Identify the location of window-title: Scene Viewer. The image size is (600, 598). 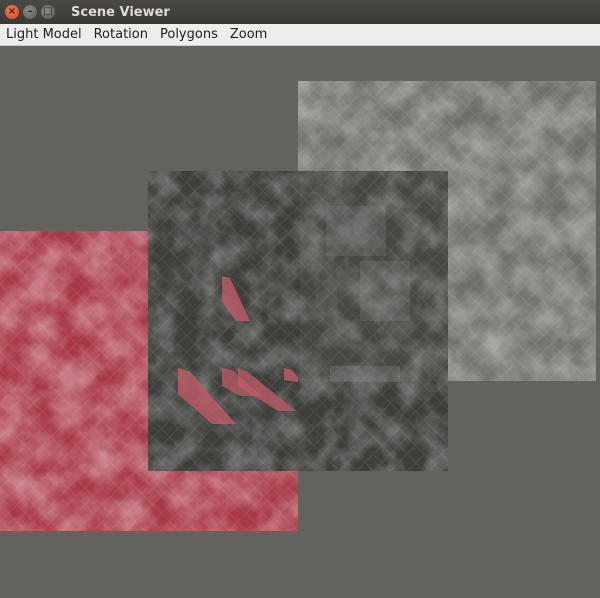
(120, 12).